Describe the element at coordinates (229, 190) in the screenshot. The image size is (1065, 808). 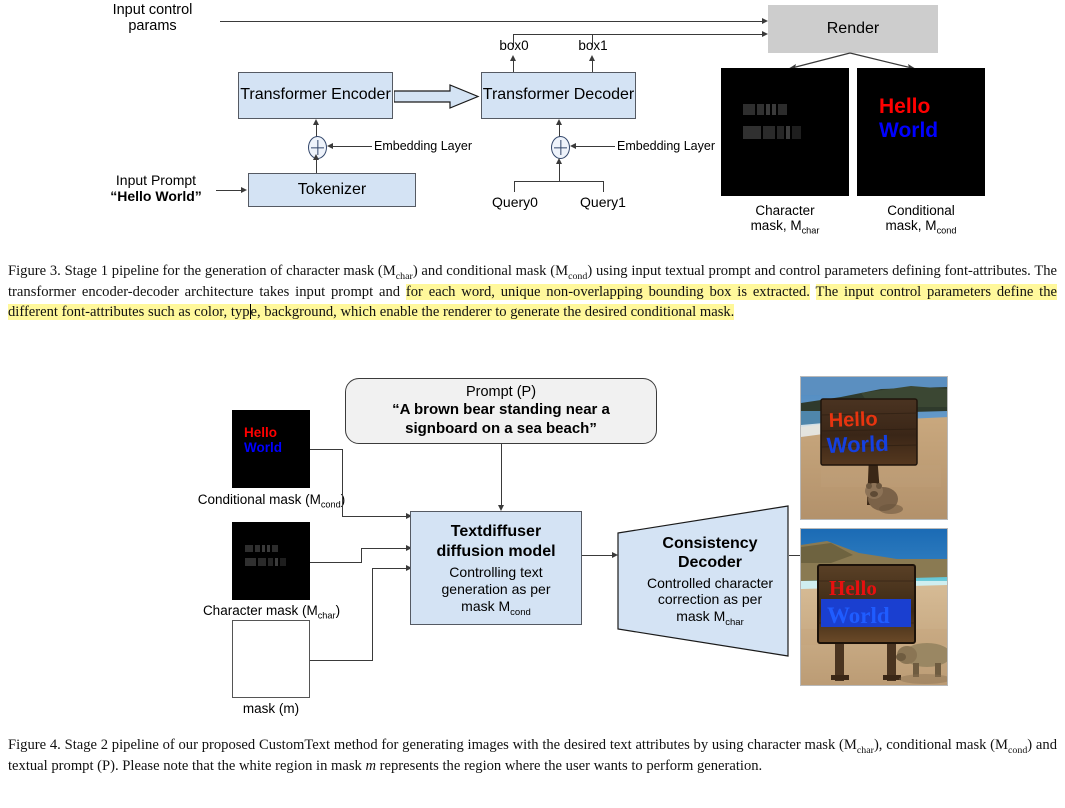
I see `prompt-to-tokenizer-line` at that location.